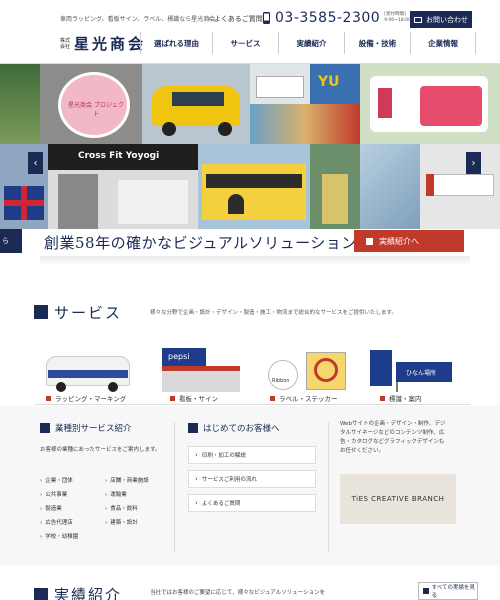 The image size is (500, 600). Describe the element at coordinates (138, 19) in the screenshot. I see `tagline: 車両ラッピング、看板サイン、ラベル、標識なら星光商会` at that location.